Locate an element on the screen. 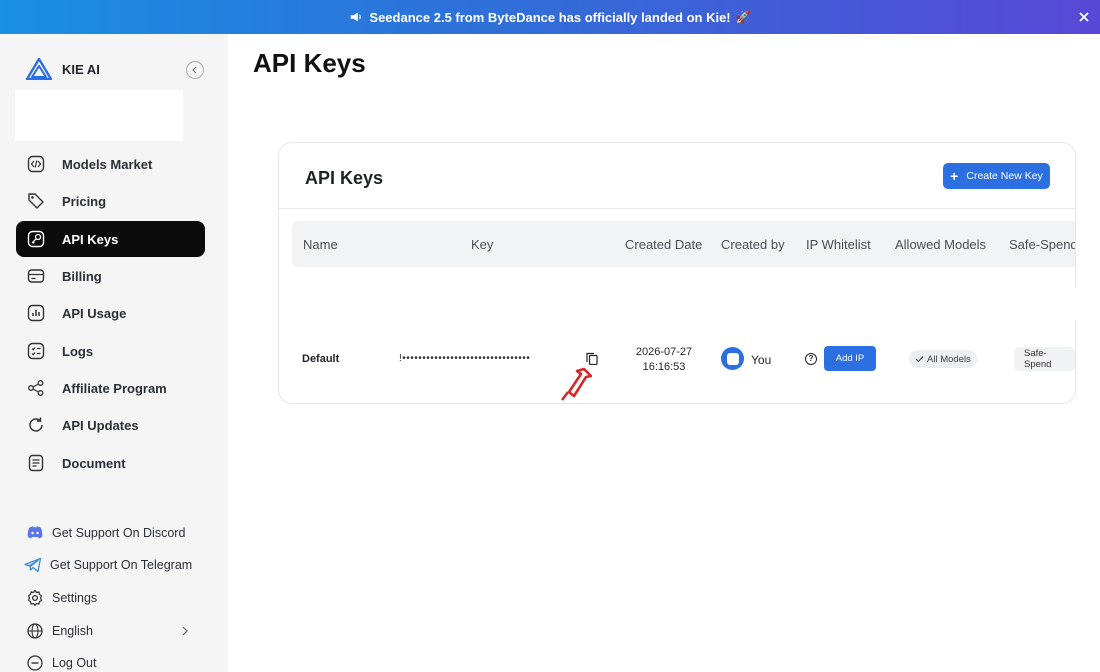 This screenshot has width=1100, height=672. sidebar-item-billing: Billing is located at coordinates (110, 276).